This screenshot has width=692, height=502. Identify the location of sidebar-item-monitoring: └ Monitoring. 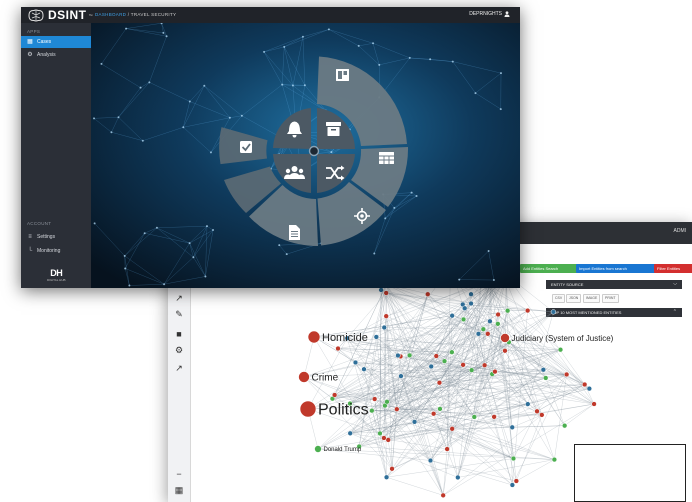
(56, 251).